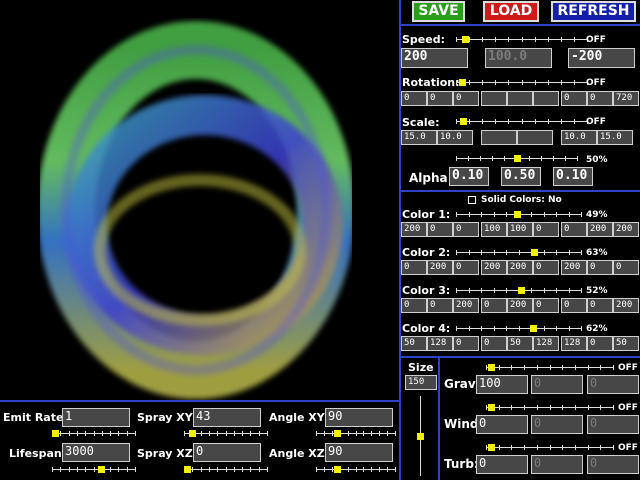 The height and width of the screenshot is (480, 640). Describe the element at coordinates (359, 417) in the screenshot. I see `angle-xy-field: 90` at that location.